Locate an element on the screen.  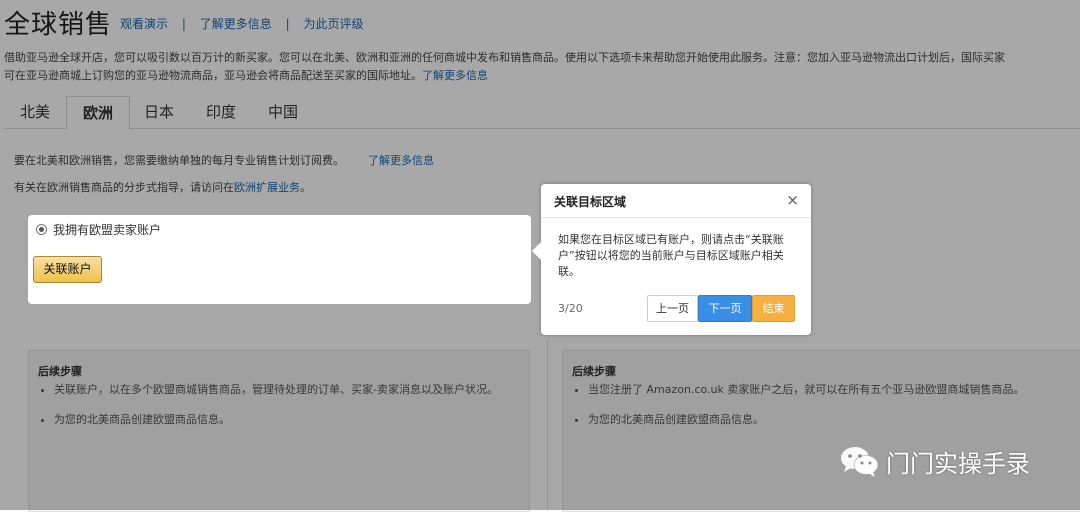
wechat-icon is located at coordinates (860, 461).